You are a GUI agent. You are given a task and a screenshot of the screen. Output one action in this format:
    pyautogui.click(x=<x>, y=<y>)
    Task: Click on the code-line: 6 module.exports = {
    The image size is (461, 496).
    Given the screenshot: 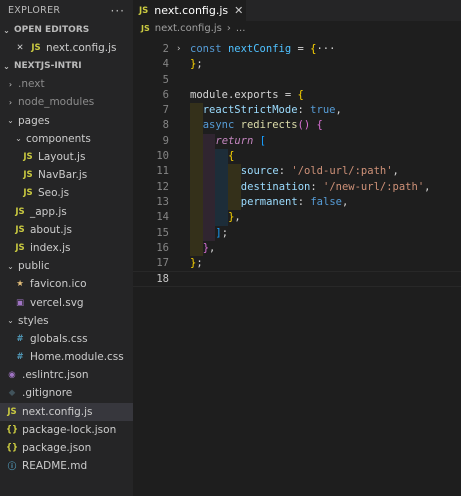 What is the action you would take?
    pyautogui.click(x=297, y=95)
    